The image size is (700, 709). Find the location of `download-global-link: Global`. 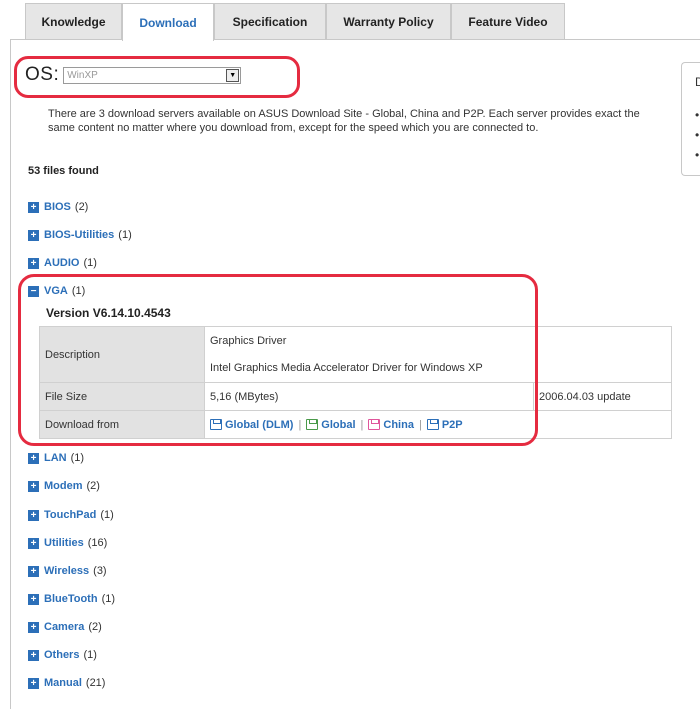

download-global-link: Global is located at coordinates (338, 425).